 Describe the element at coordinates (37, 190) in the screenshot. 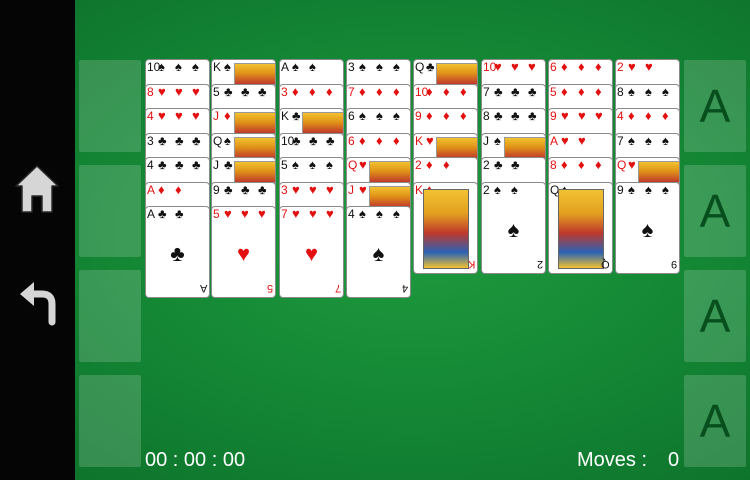

I see `home-button` at that location.